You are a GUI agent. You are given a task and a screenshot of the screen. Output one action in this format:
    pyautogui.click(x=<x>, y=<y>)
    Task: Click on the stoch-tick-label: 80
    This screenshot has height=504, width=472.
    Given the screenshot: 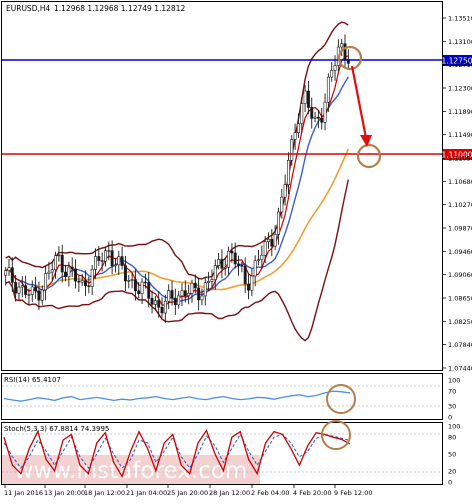 What is the action you would take?
    pyautogui.click(x=452, y=438)
    